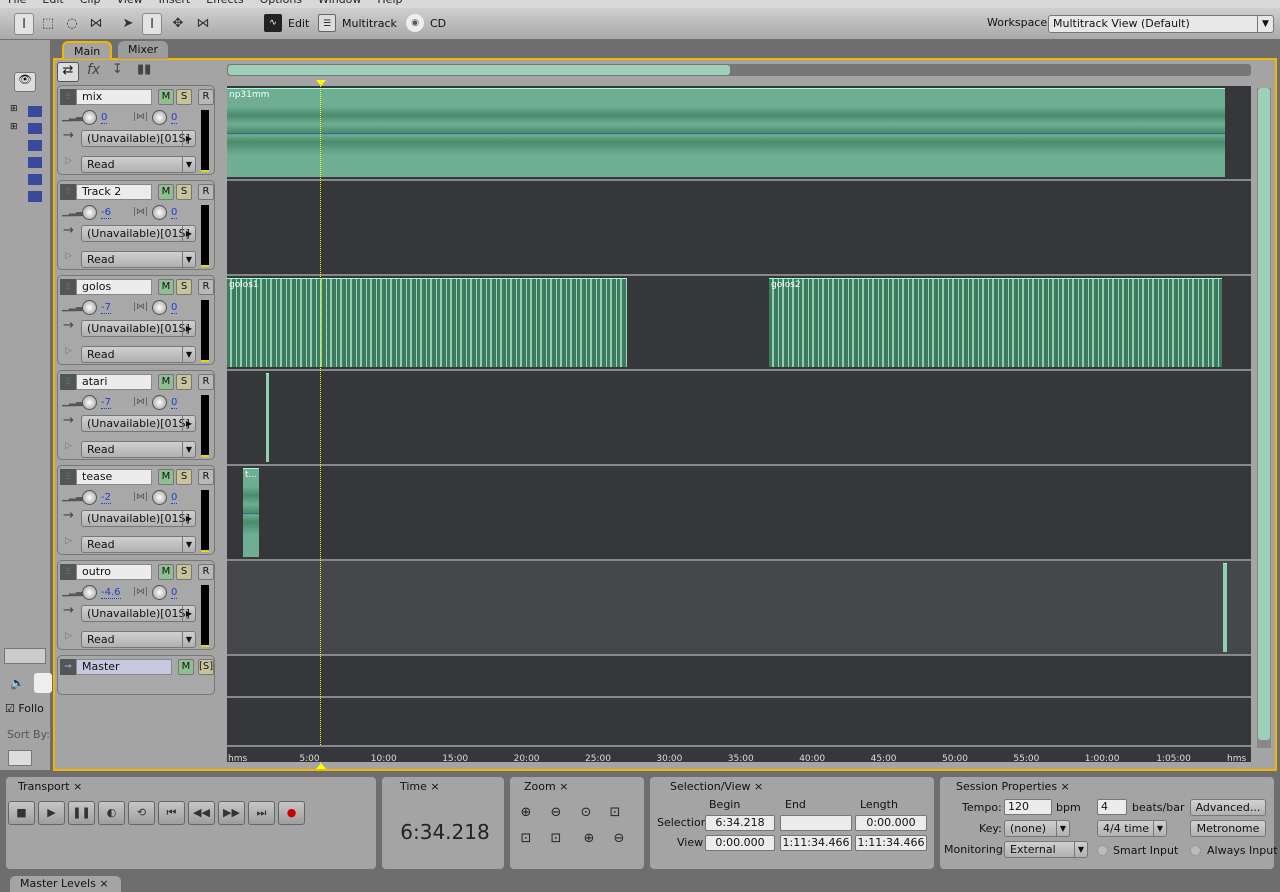 The height and width of the screenshot is (892, 1280). Describe the element at coordinates (267, 417) in the screenshot. I see `audio-clip` at that location.